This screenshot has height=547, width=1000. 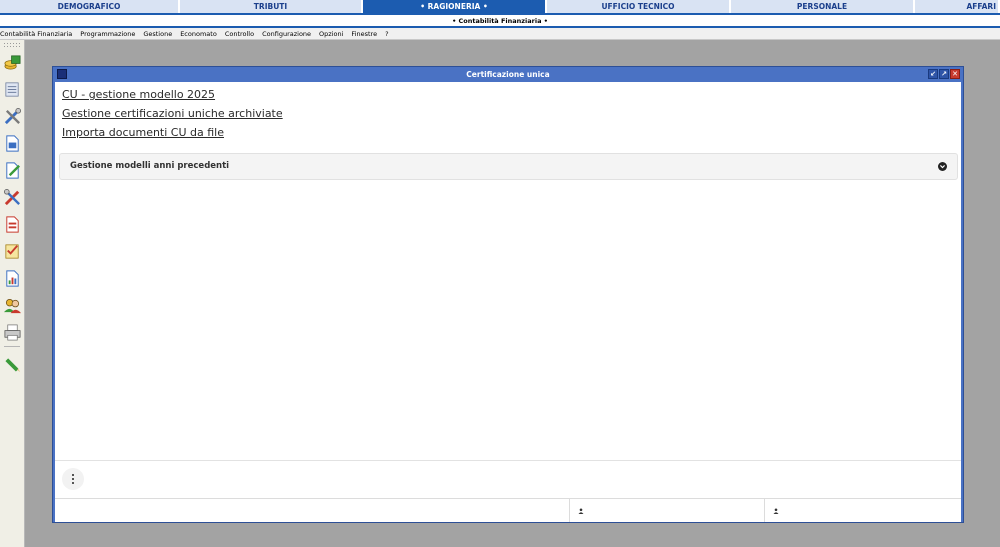 I want to click on window-title: Certificazione unica, so click(x=508, y=74).